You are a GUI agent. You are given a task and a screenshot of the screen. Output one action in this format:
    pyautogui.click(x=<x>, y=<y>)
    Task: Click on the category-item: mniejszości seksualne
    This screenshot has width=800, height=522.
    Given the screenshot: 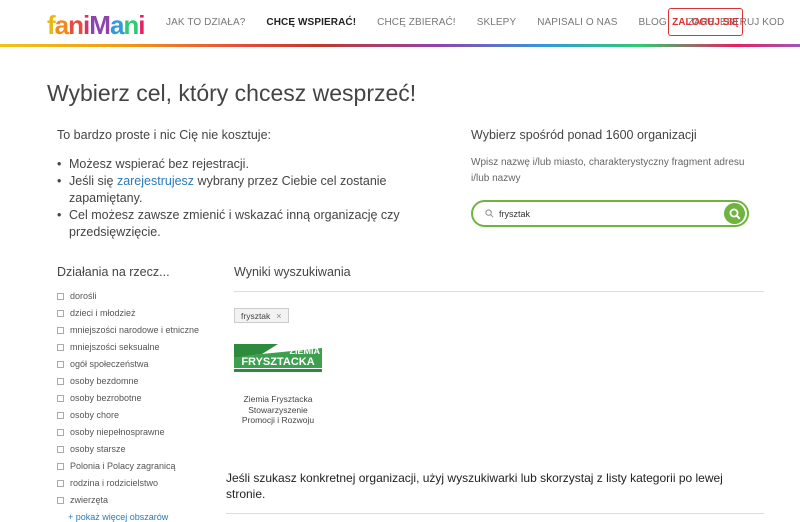 What is the action you would take?
    pyautogui.click(x=132, y=348)
    